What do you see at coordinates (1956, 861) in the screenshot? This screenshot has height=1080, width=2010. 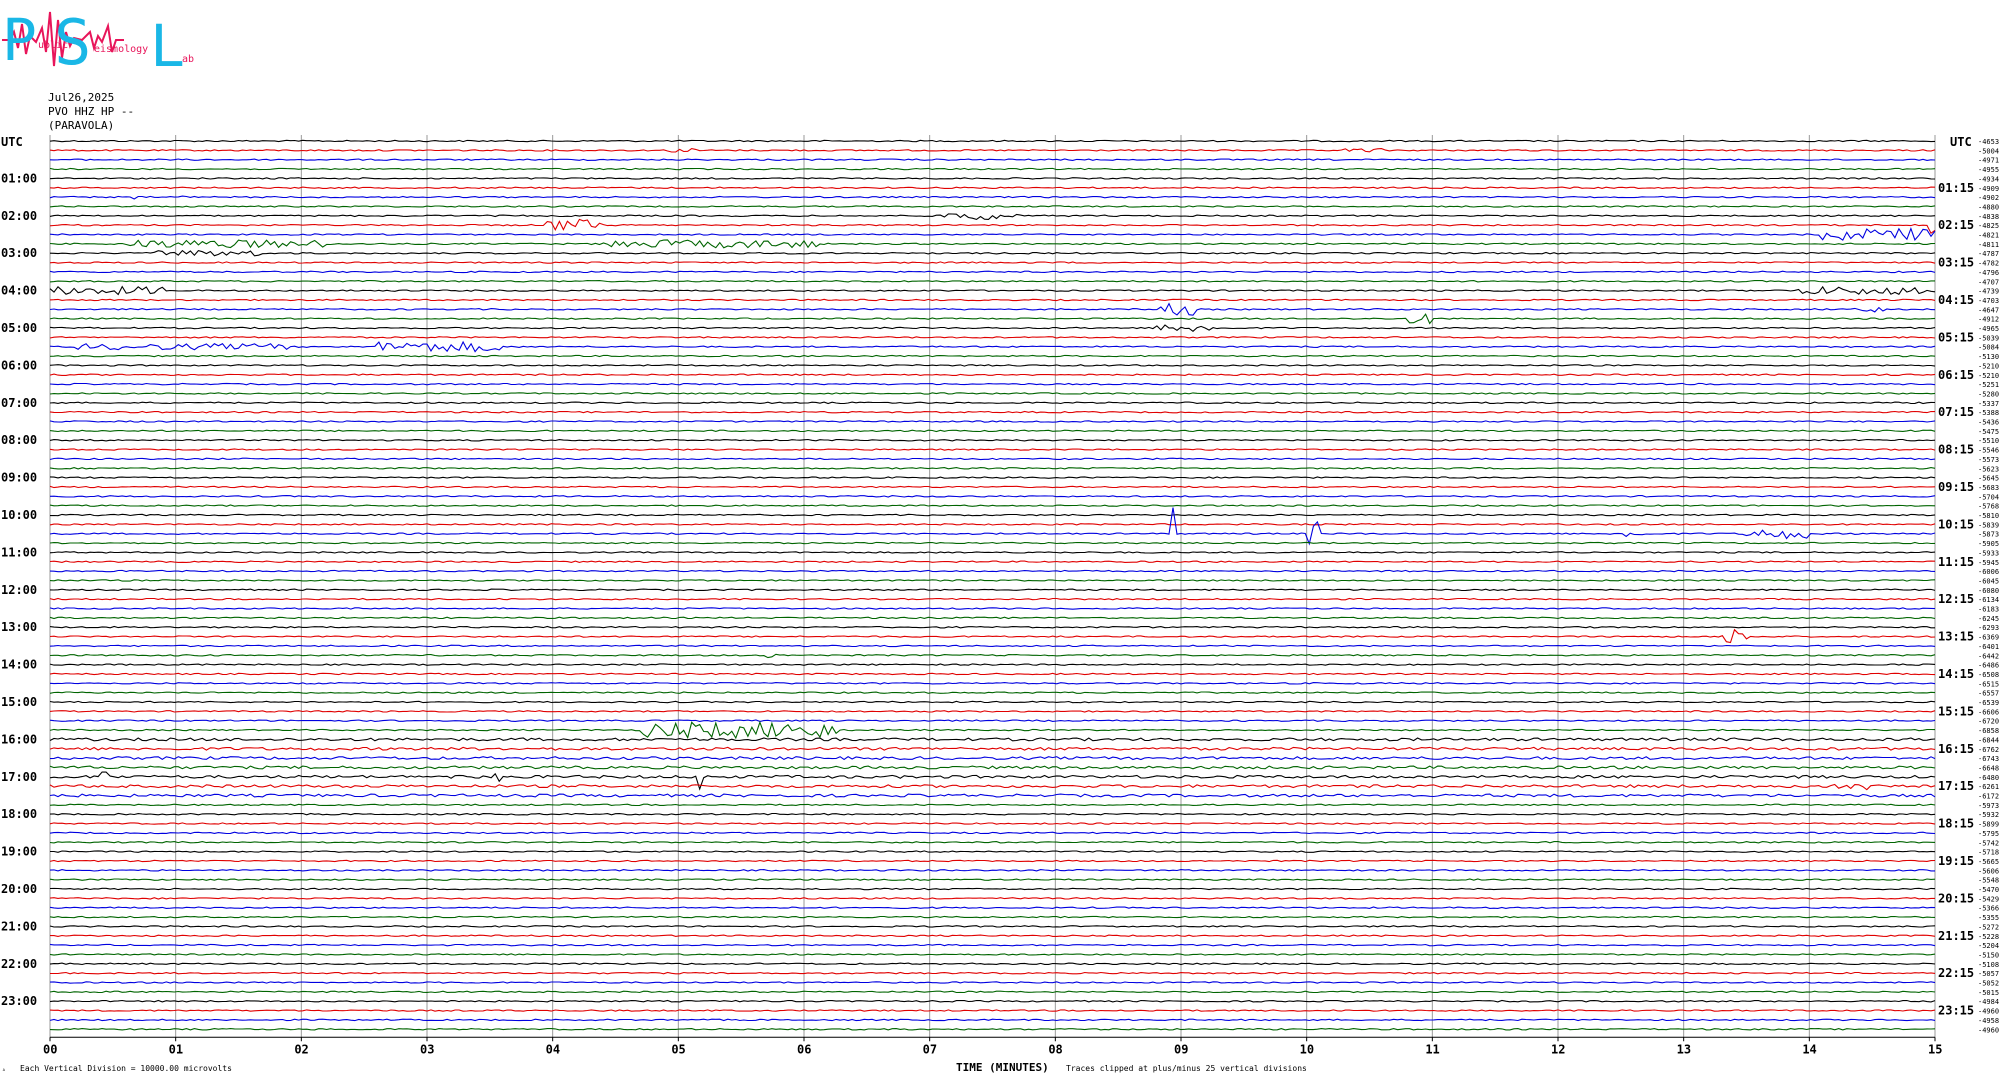 I see `right-utc-label: 19:15` at bounding box center [1956, 861].